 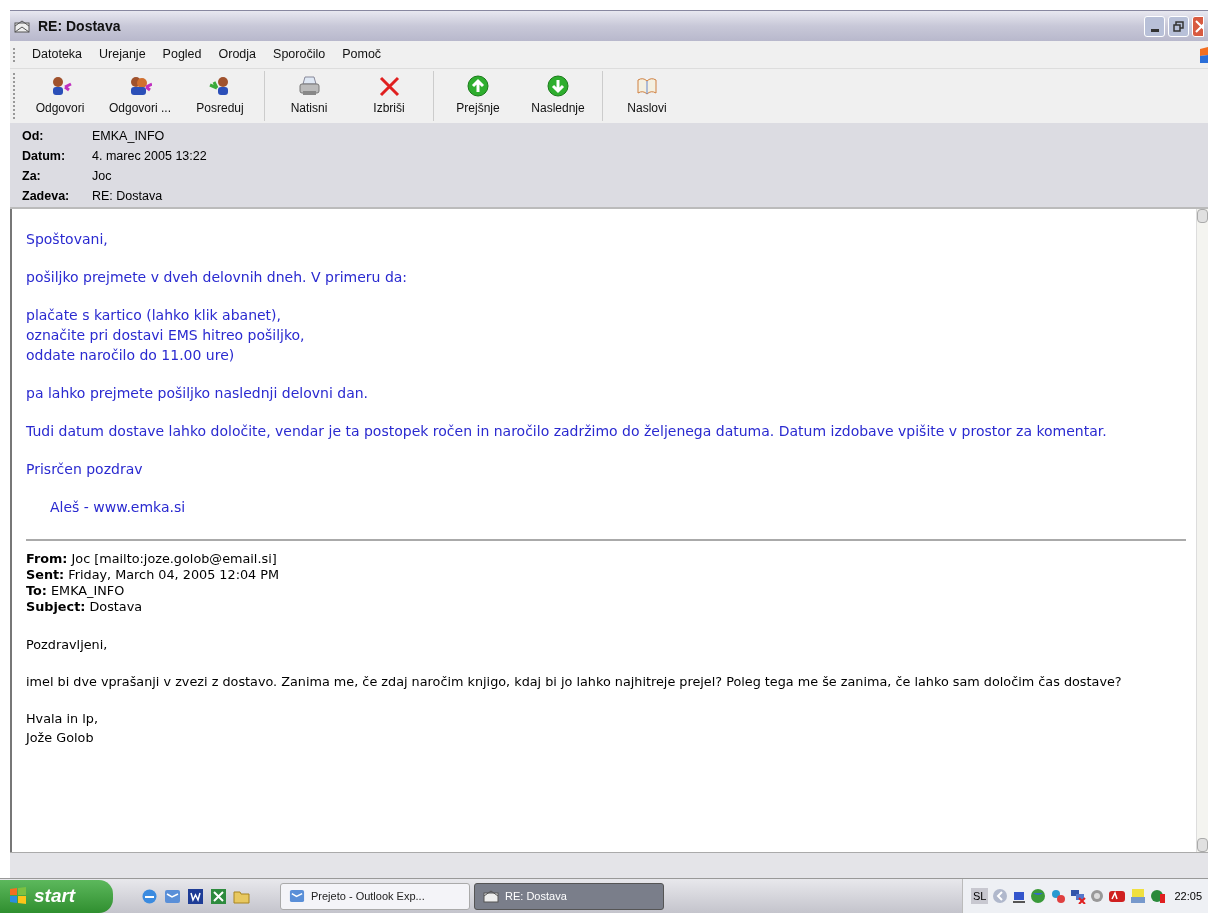 What do you see at coordinates (1038, 896) in the screenshot?
I see `globe-icon` at bounding box center [1038, 896].